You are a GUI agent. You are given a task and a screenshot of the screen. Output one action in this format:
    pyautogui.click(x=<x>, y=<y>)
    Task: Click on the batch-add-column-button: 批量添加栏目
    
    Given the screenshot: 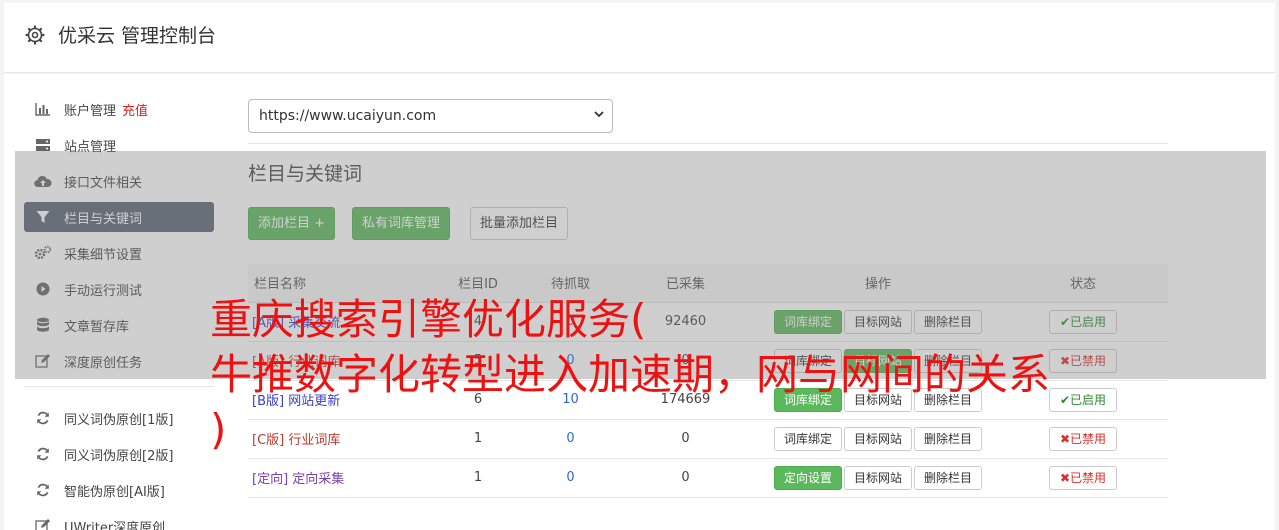 What is the action you would take?
    pyautogui.click(x=519, y=223)
    